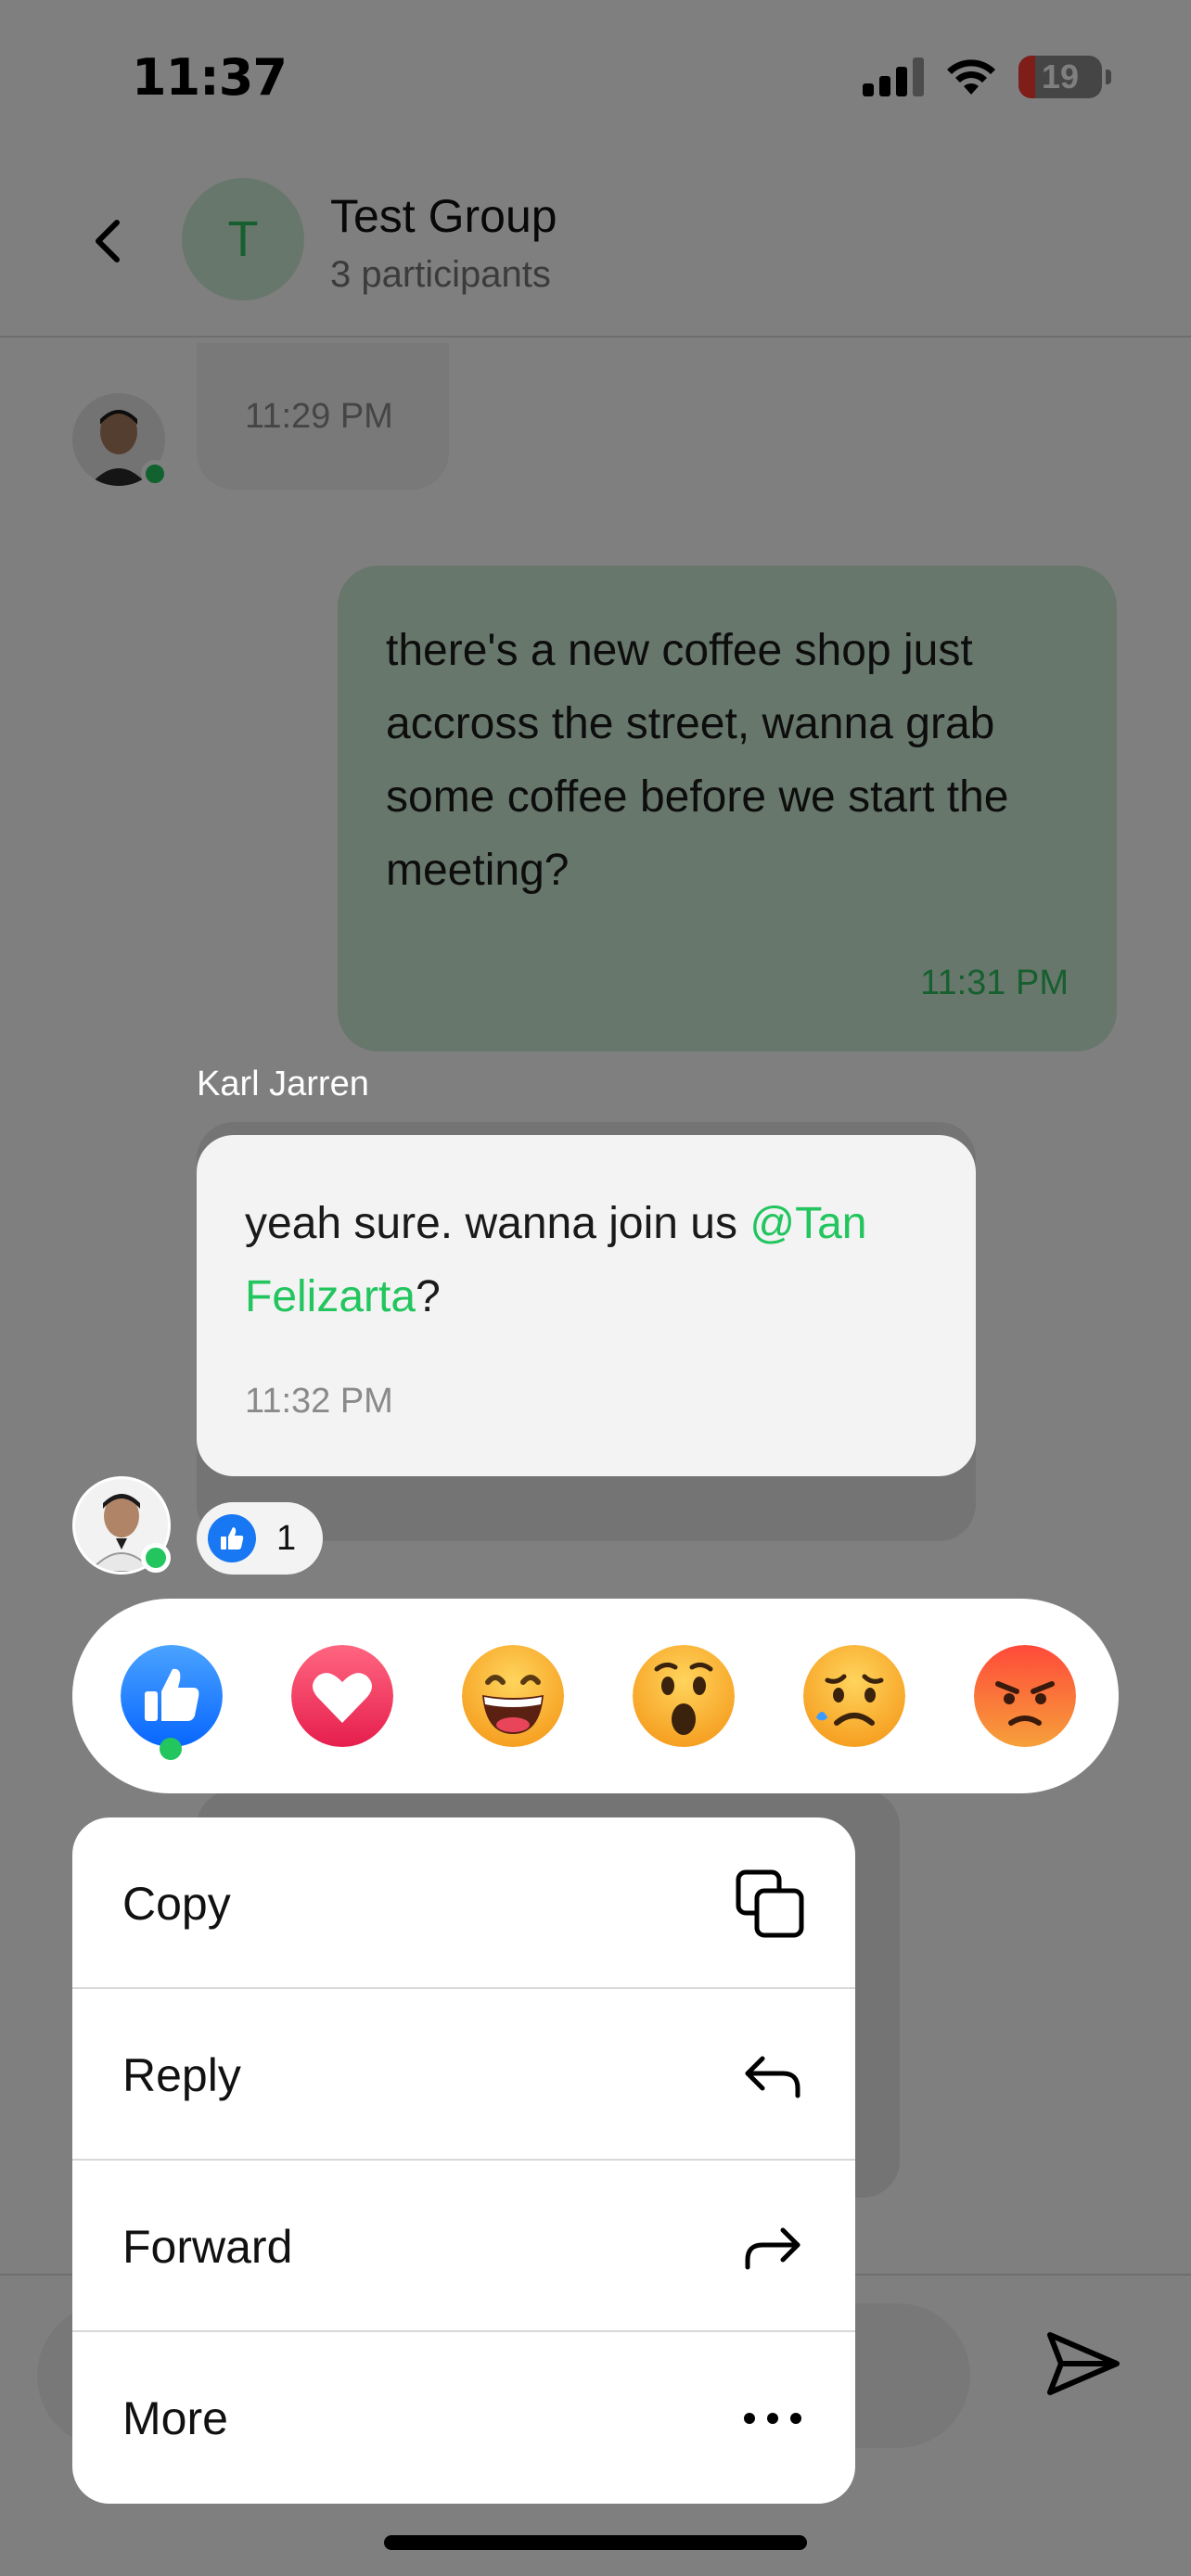 The image size is (1191, 2576). I want to click on menu-item-label: Copy, so click(177, 1903).